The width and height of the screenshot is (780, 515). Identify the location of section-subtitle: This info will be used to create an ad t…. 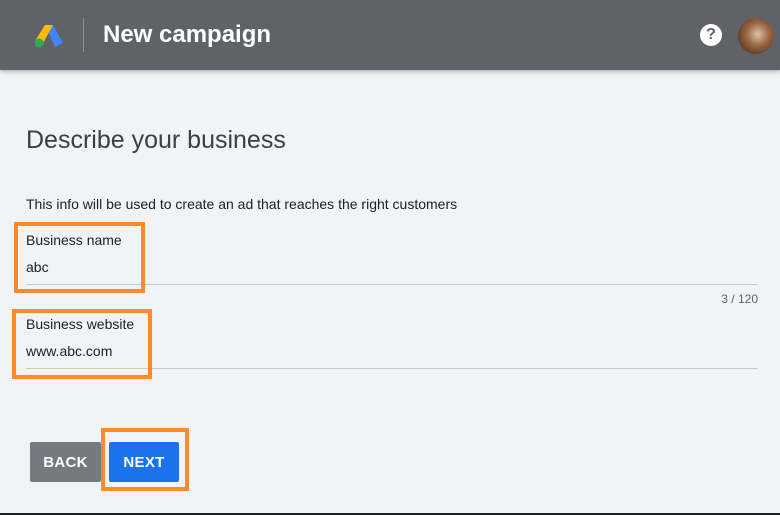
(242, 204).